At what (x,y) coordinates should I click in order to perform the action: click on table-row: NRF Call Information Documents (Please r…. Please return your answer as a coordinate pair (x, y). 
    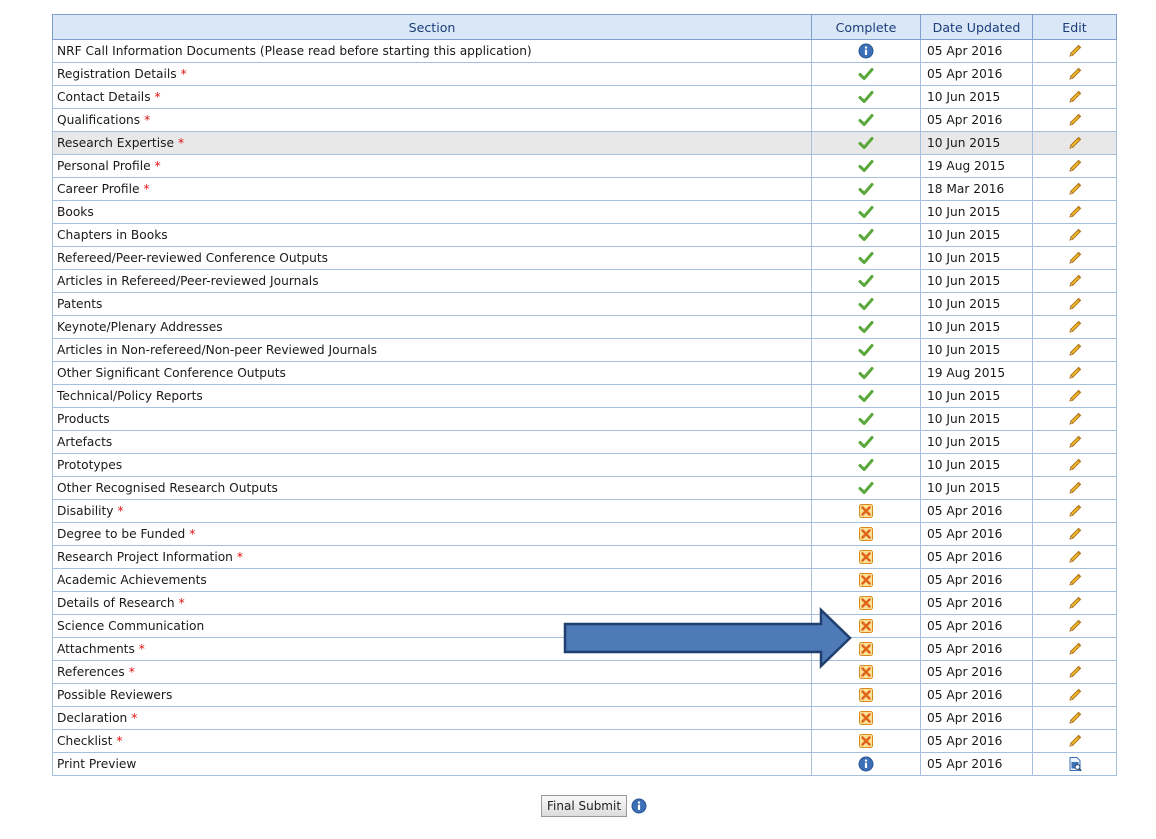
    Looking at the image, I should click on (584, 51).